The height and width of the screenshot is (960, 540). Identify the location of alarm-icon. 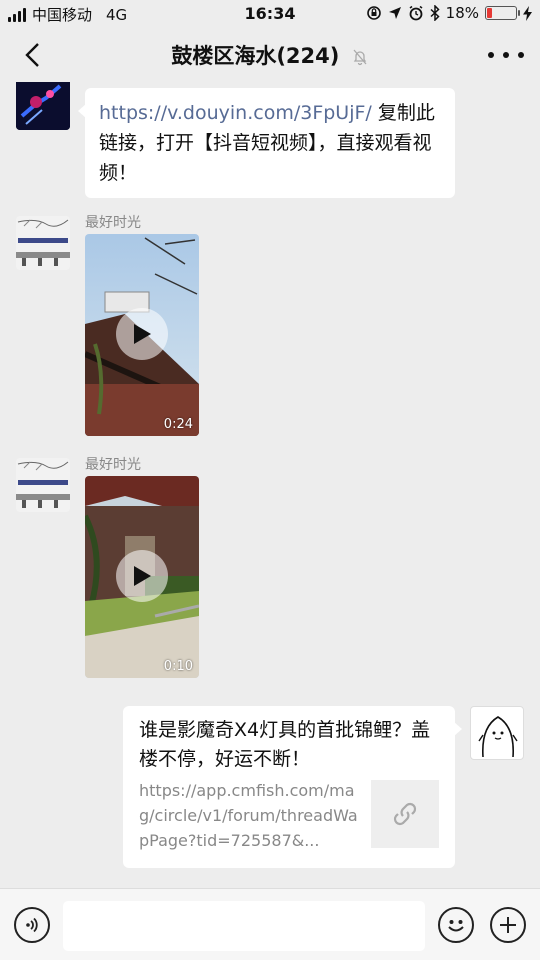
(416, 13).